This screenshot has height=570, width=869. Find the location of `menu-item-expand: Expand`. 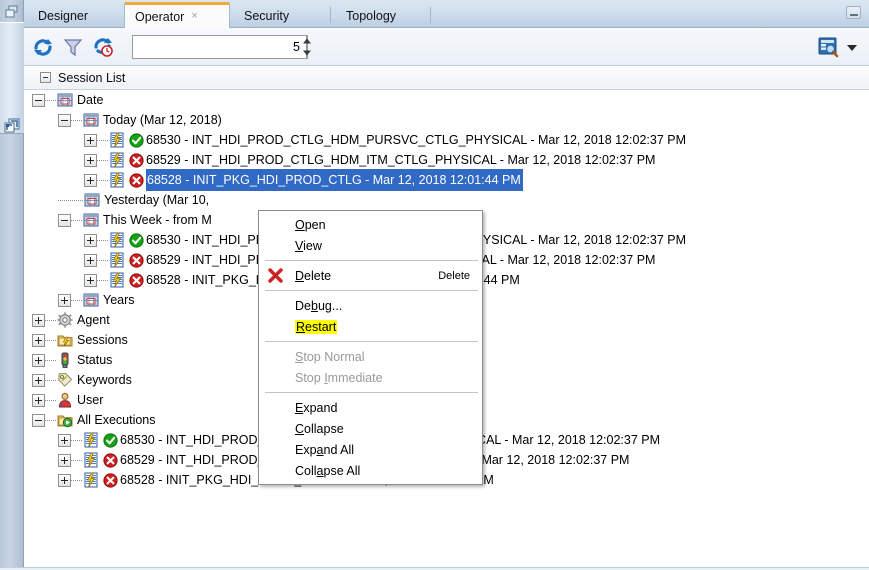

menu-item-expand: Expand is located at coordinates (370, 407).